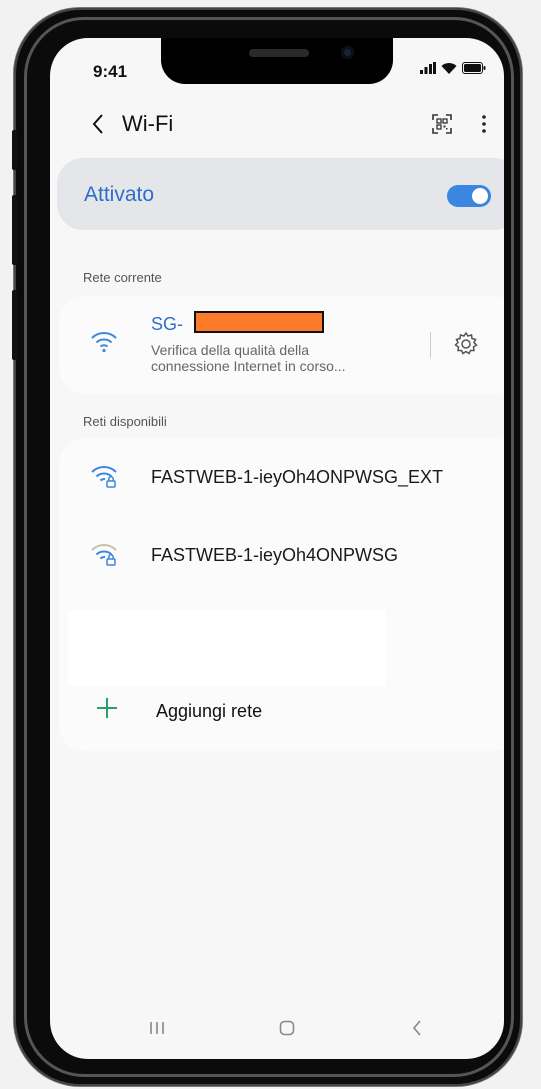 This screenshot has width=541, height=1089. I want to click on more-options-button, so click(484, 124).